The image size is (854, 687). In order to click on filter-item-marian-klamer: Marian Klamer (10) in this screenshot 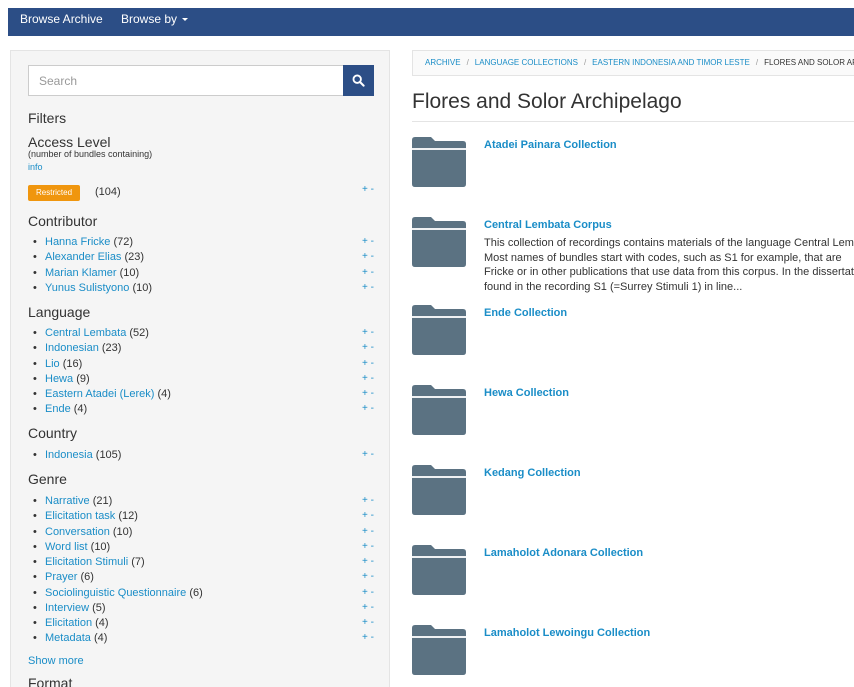, I will do `click(91, 273)`.